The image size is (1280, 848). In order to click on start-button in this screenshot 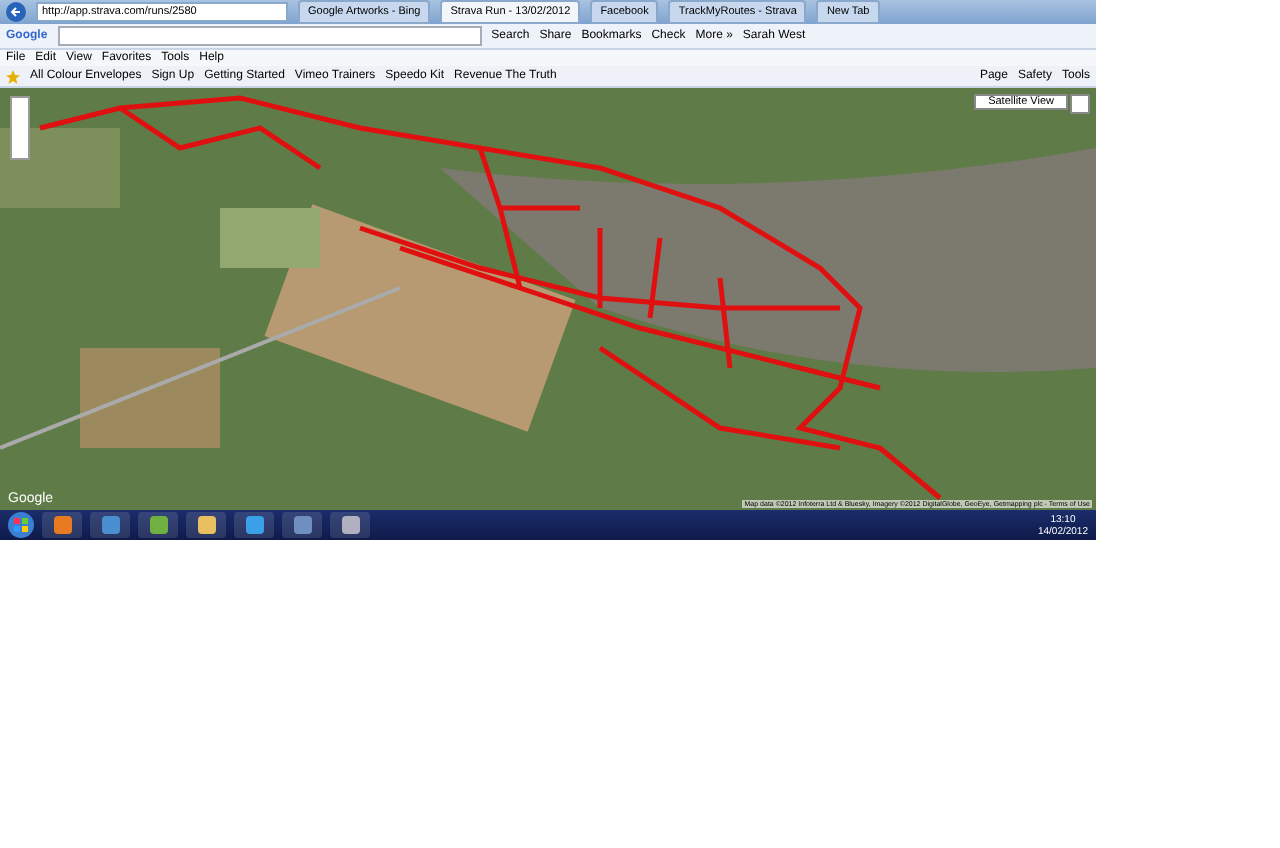, I will do `click(21, 525)`.